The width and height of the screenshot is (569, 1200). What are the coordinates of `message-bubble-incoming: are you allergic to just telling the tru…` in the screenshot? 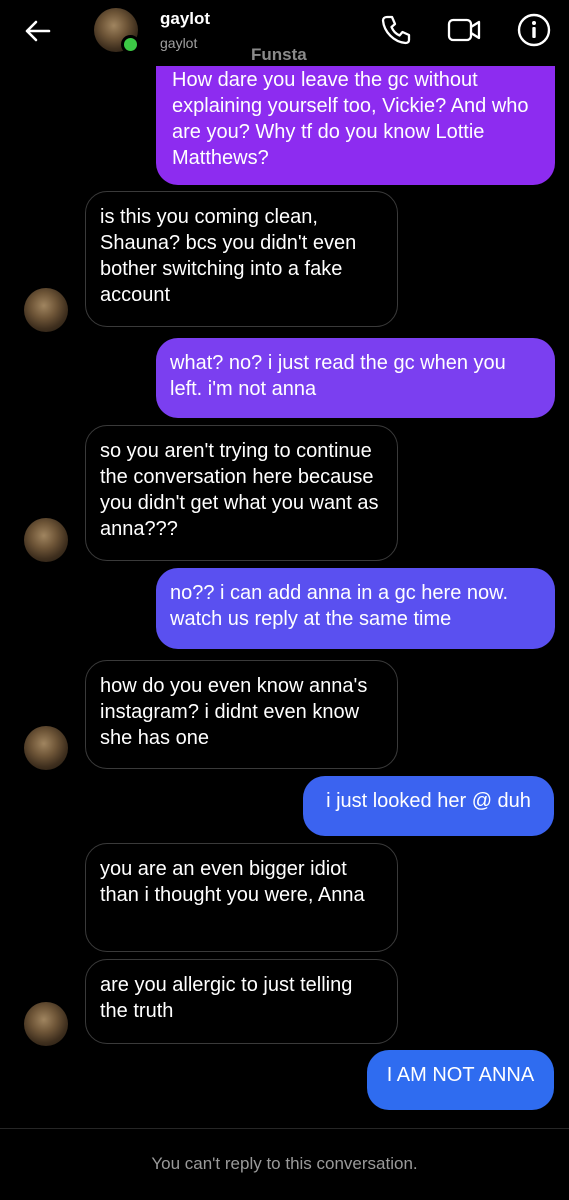 It's located at (241, 1001).